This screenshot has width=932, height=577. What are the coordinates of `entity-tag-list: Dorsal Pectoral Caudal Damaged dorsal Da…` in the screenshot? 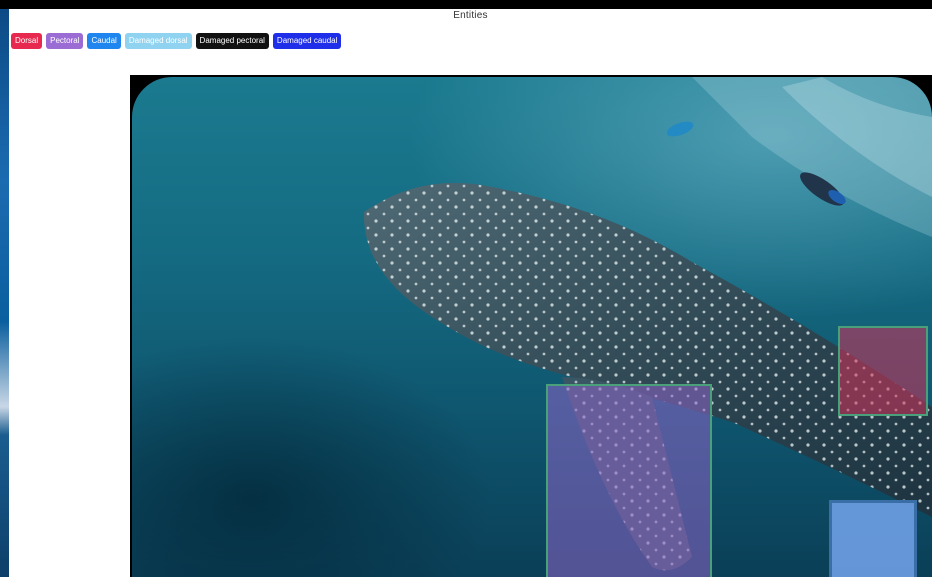 It's located at (176, 41).